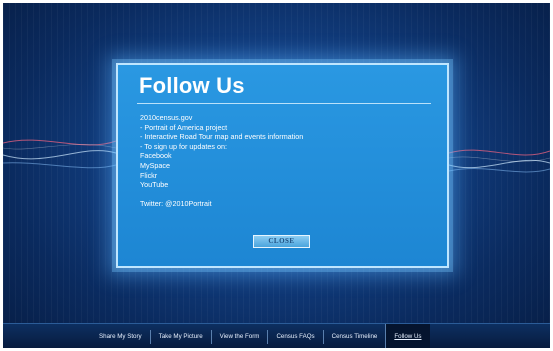  What do you see at coordinates (180, 336) in the screenshot?
I see `nav-take-my-picture: Take My Picture` at bounding box center [180, 336].